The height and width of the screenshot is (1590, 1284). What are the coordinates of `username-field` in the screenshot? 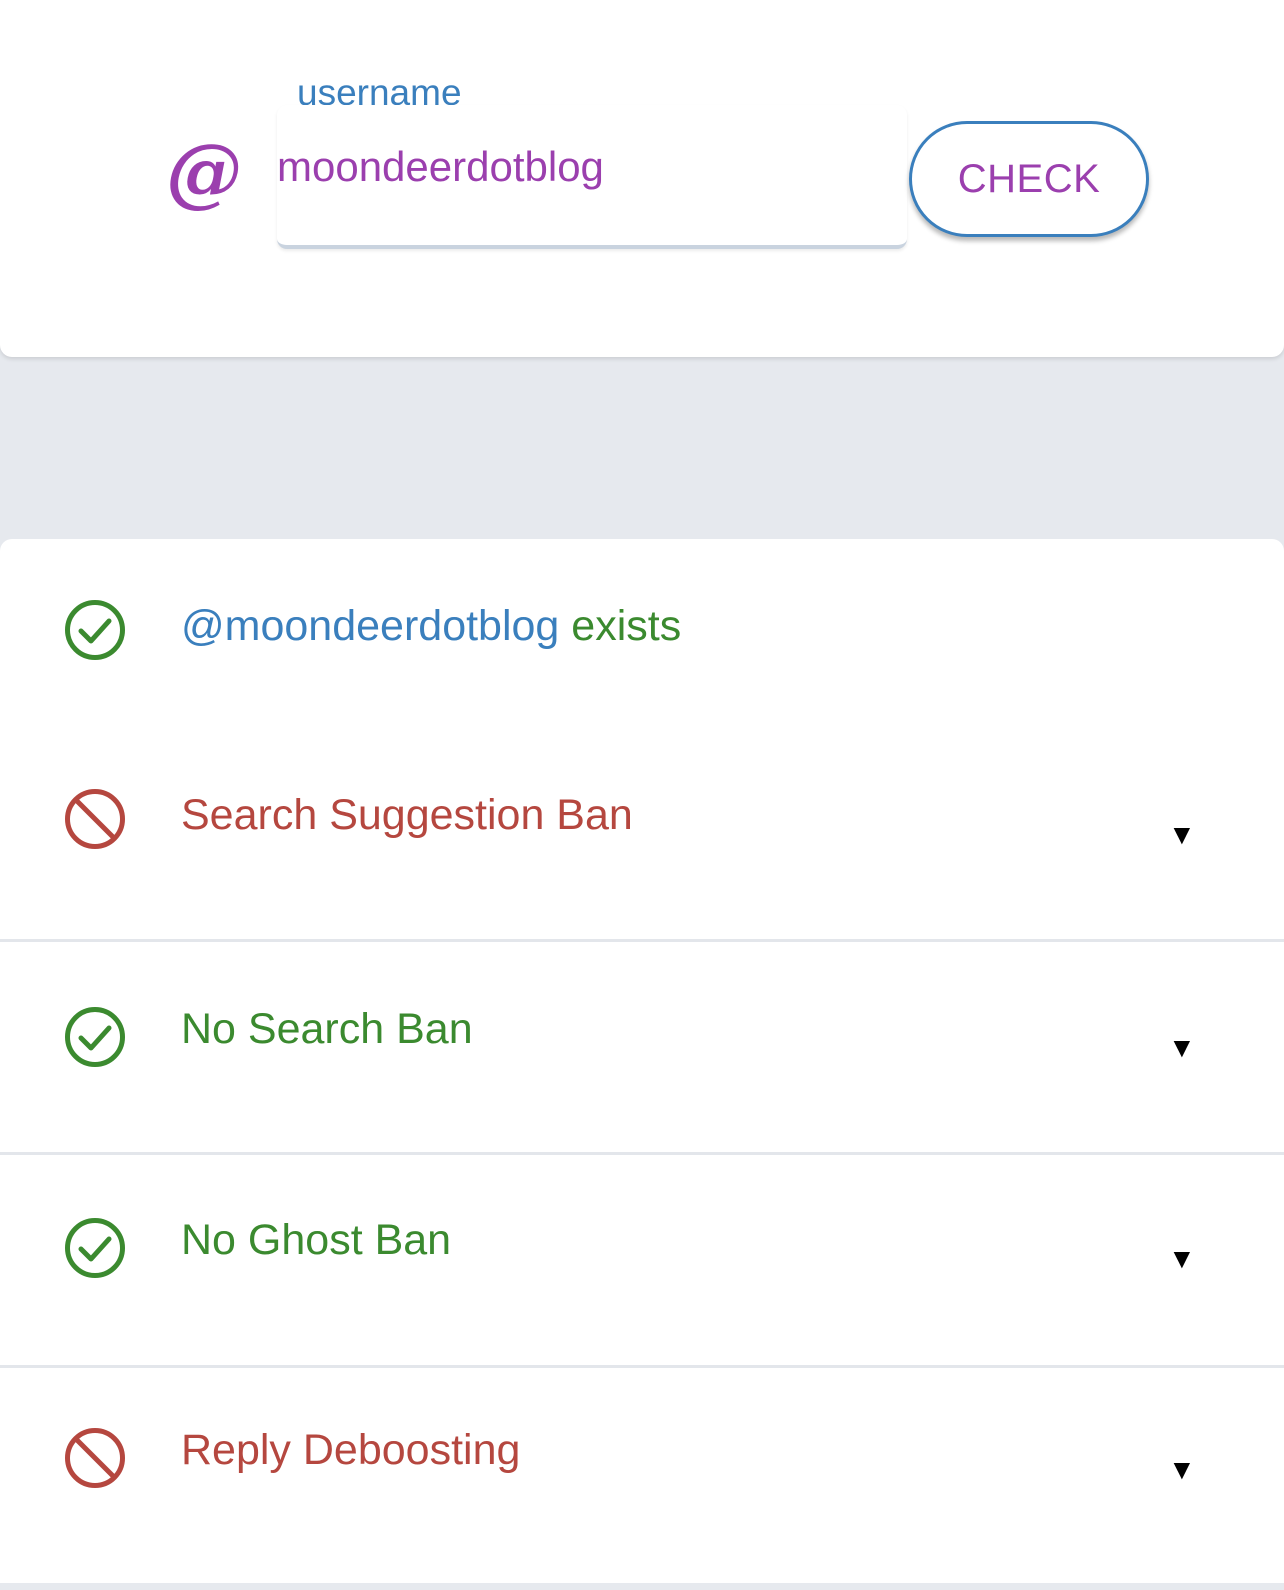 It's located at (592, 177).